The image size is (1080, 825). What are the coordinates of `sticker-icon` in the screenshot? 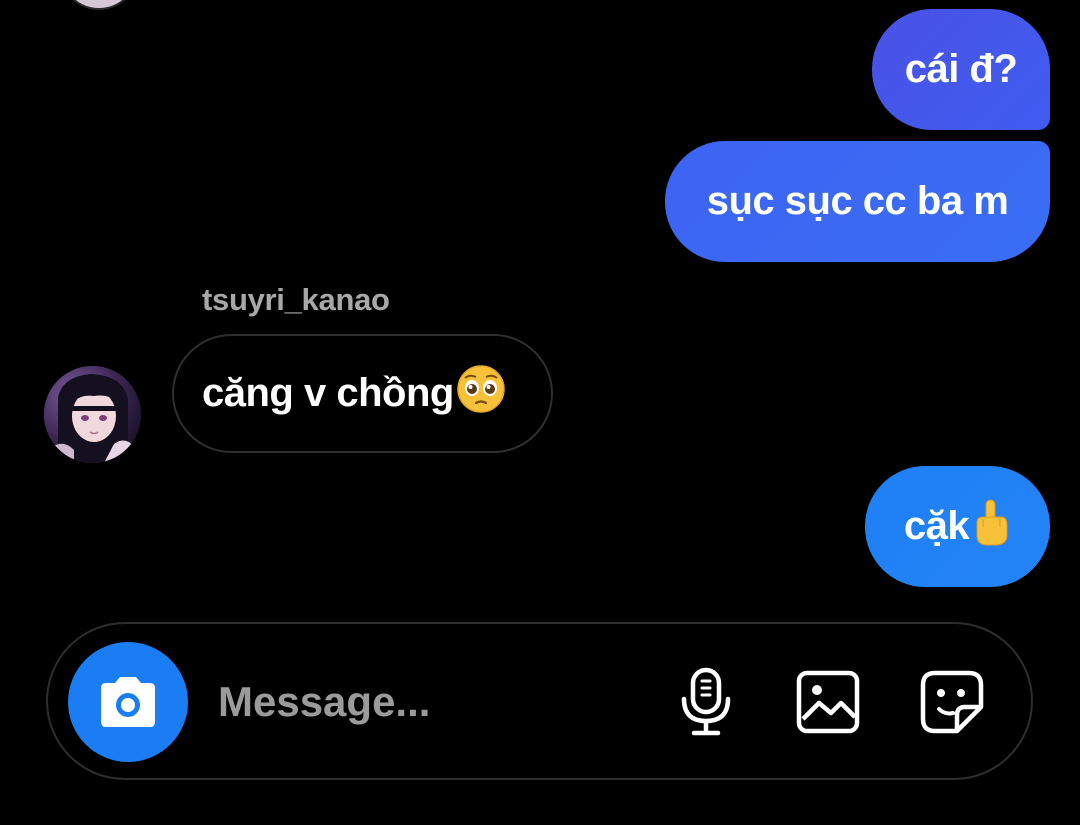 It's located at (952, 702).